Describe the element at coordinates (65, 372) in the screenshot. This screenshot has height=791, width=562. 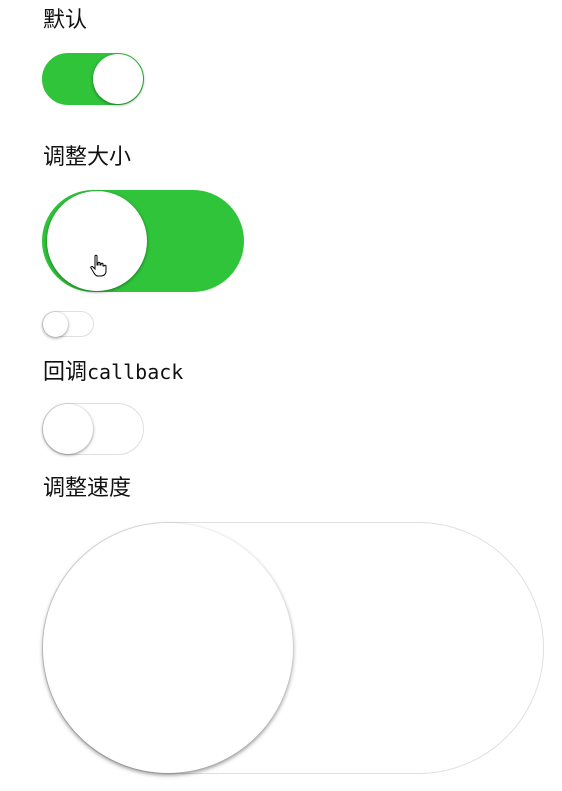
I see `callback-label-prefix: 回调` at that location.